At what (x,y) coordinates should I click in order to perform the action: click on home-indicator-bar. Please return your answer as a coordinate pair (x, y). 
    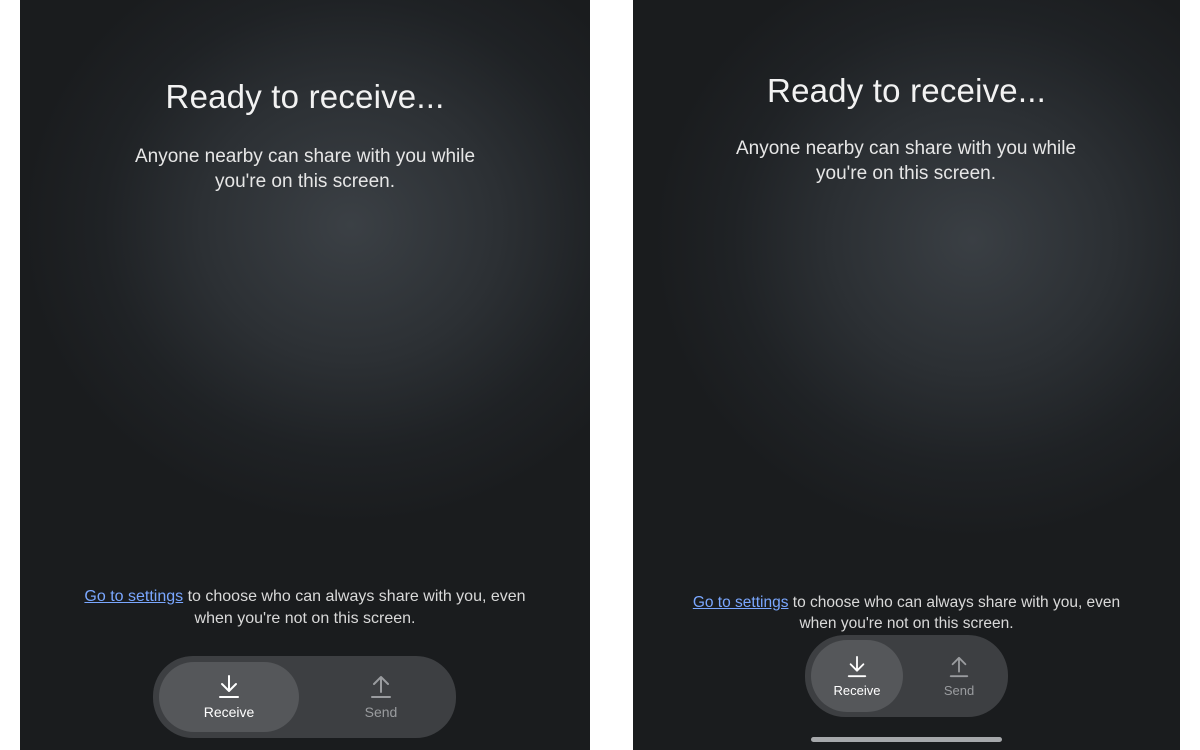
    Looking at the image, I should click on (906, 739).